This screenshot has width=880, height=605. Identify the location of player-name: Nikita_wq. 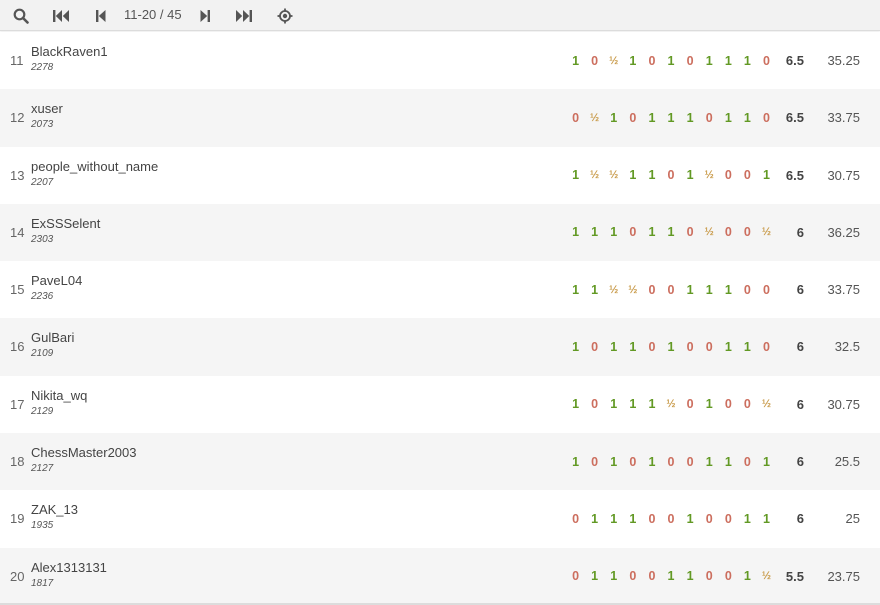
(59, 396).